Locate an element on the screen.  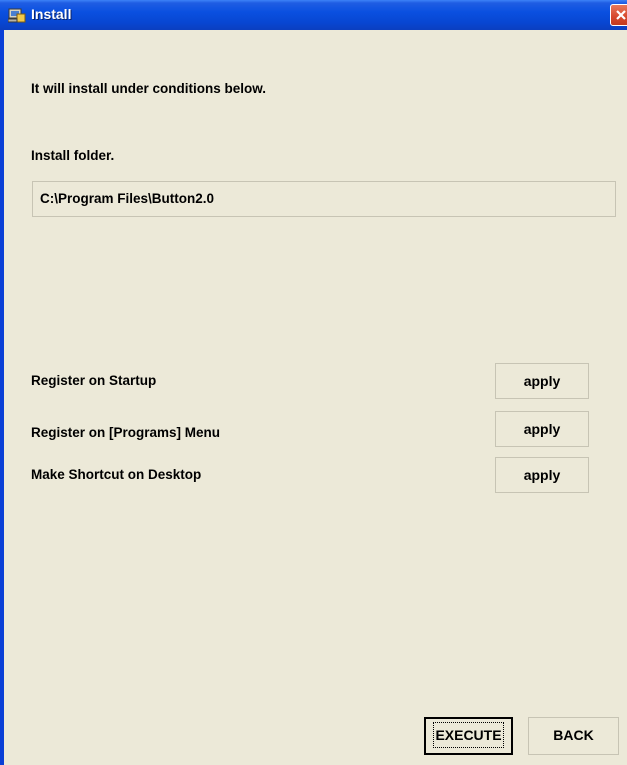
option-label-programs-menu: Register on [Programs] Menu is located at coordinates (126, 432).